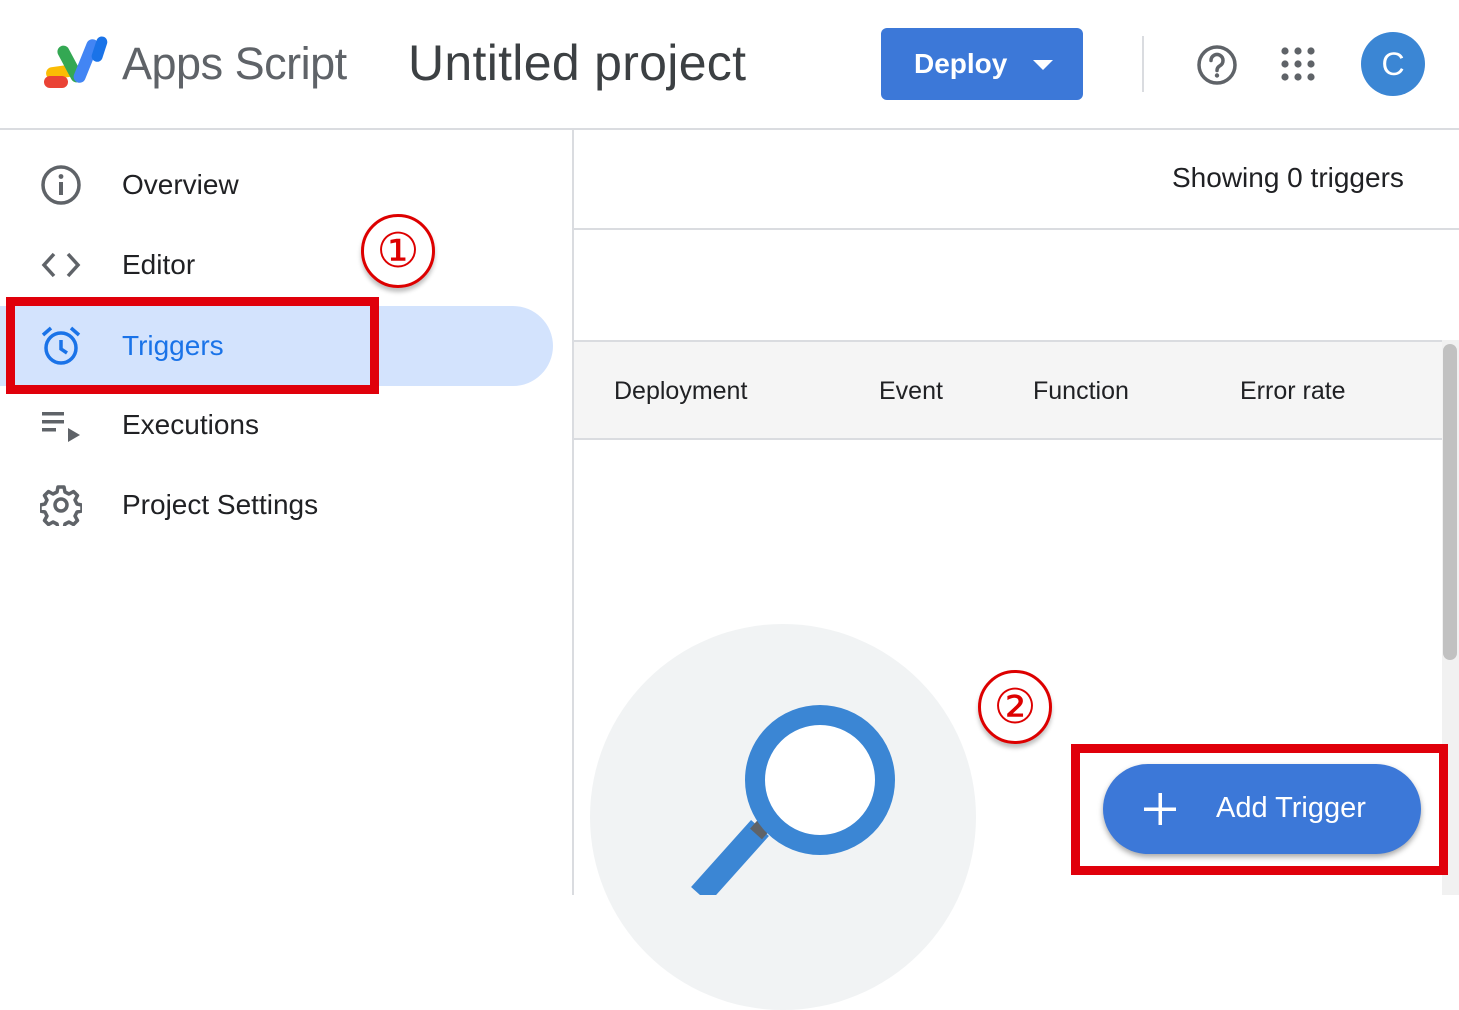  I want to click on column-header-deployment: Deployment, so click(680, 391).